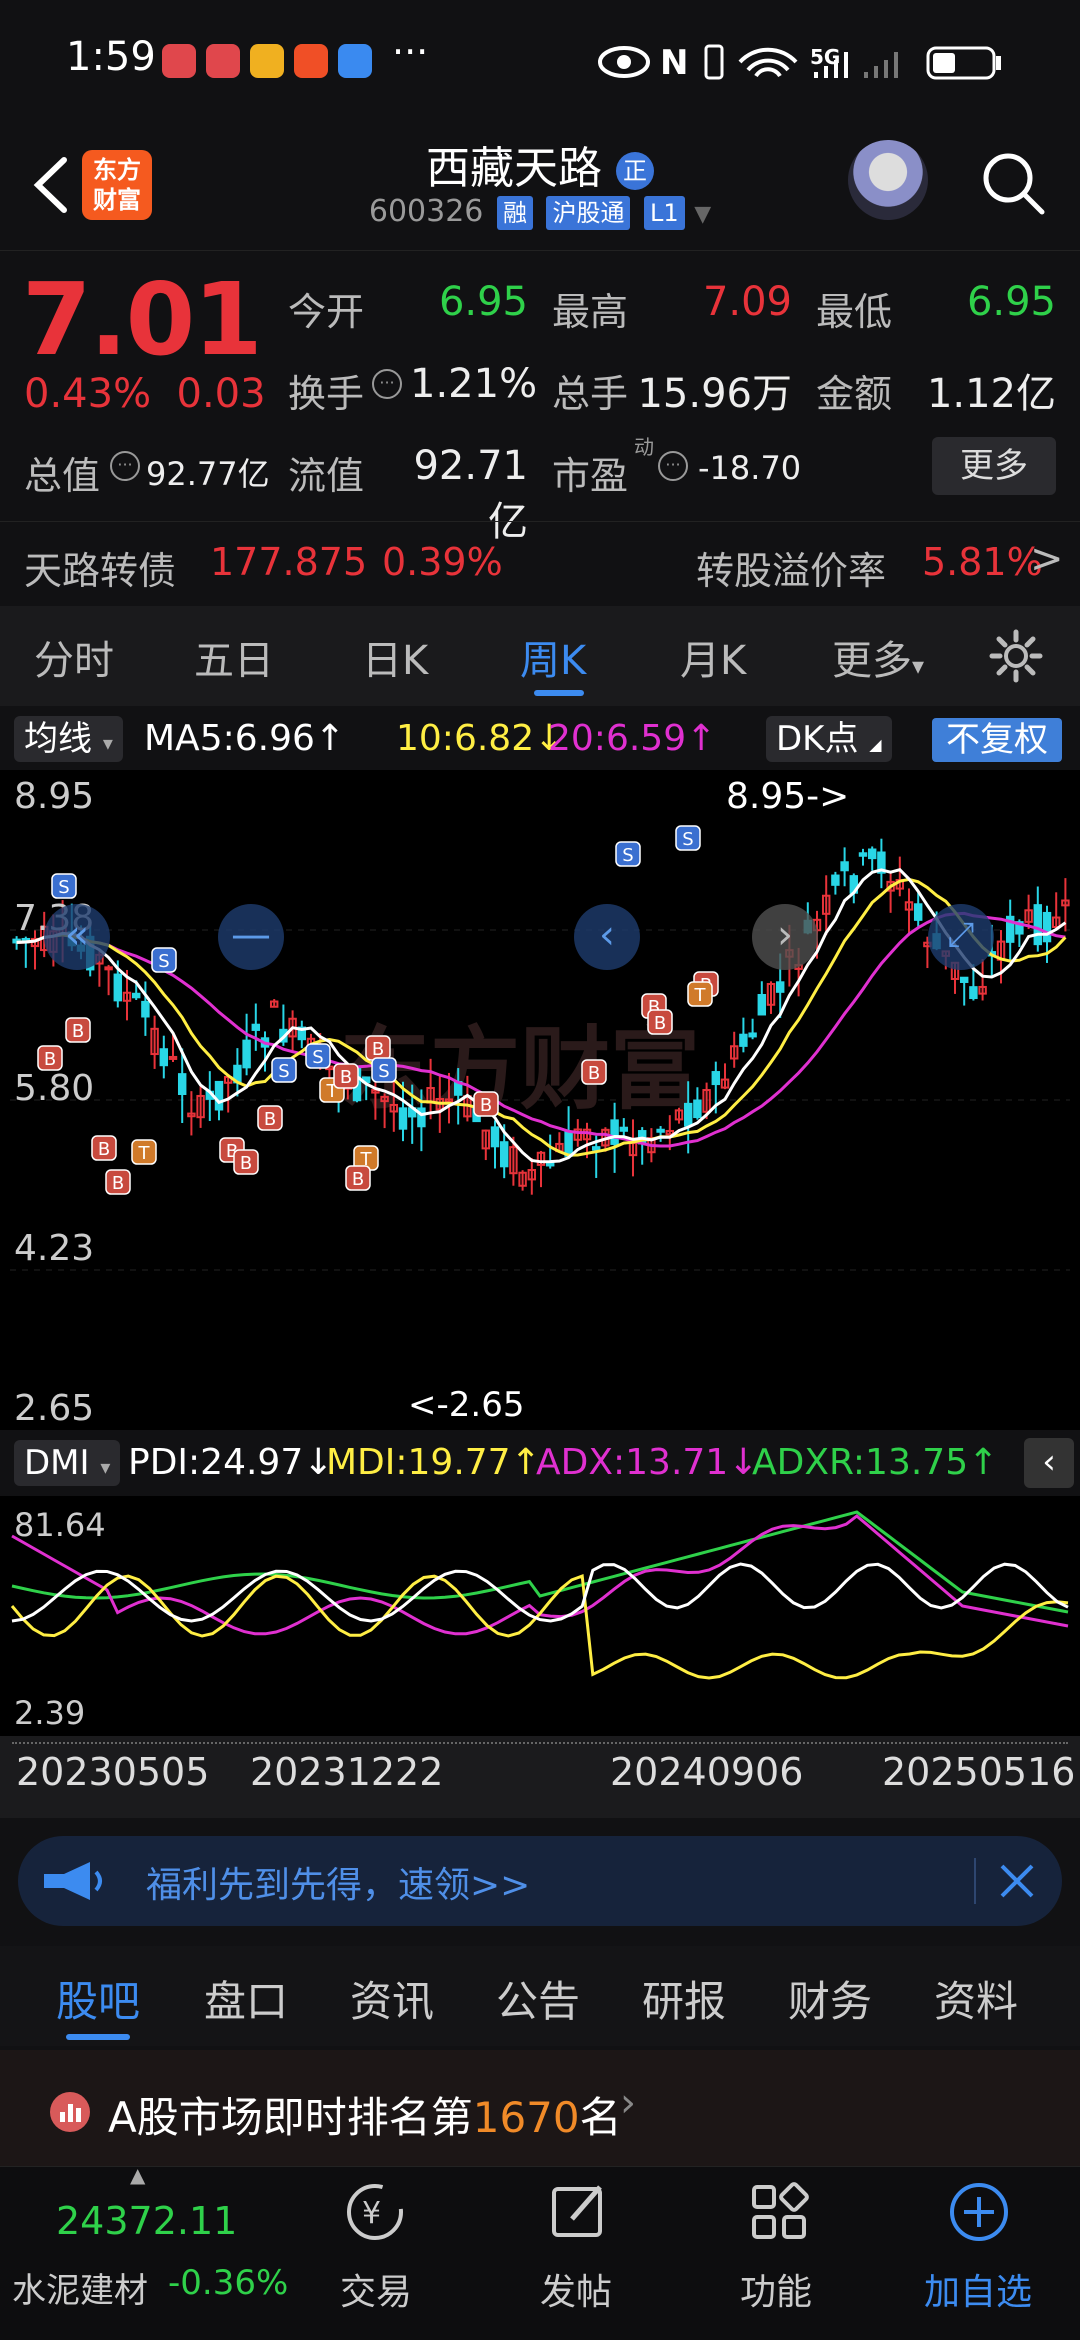  Describe the element at coordinates (514, 168) in the screenshot. I see `stock-name: 西藏天路` at that location.